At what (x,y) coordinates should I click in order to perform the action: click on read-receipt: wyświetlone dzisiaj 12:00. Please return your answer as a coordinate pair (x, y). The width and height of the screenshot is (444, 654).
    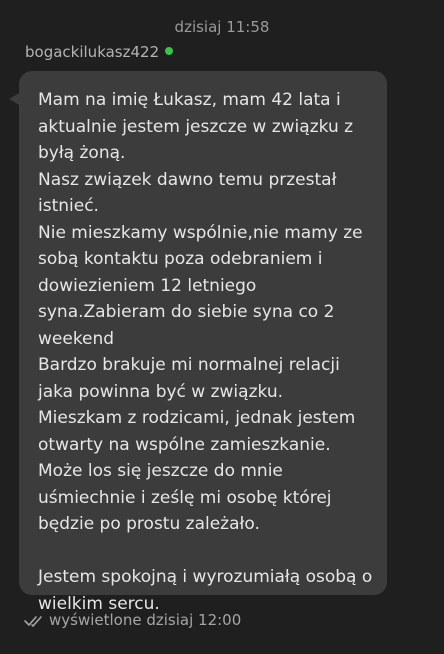
    Looking at the image, I should click on (132, 620).